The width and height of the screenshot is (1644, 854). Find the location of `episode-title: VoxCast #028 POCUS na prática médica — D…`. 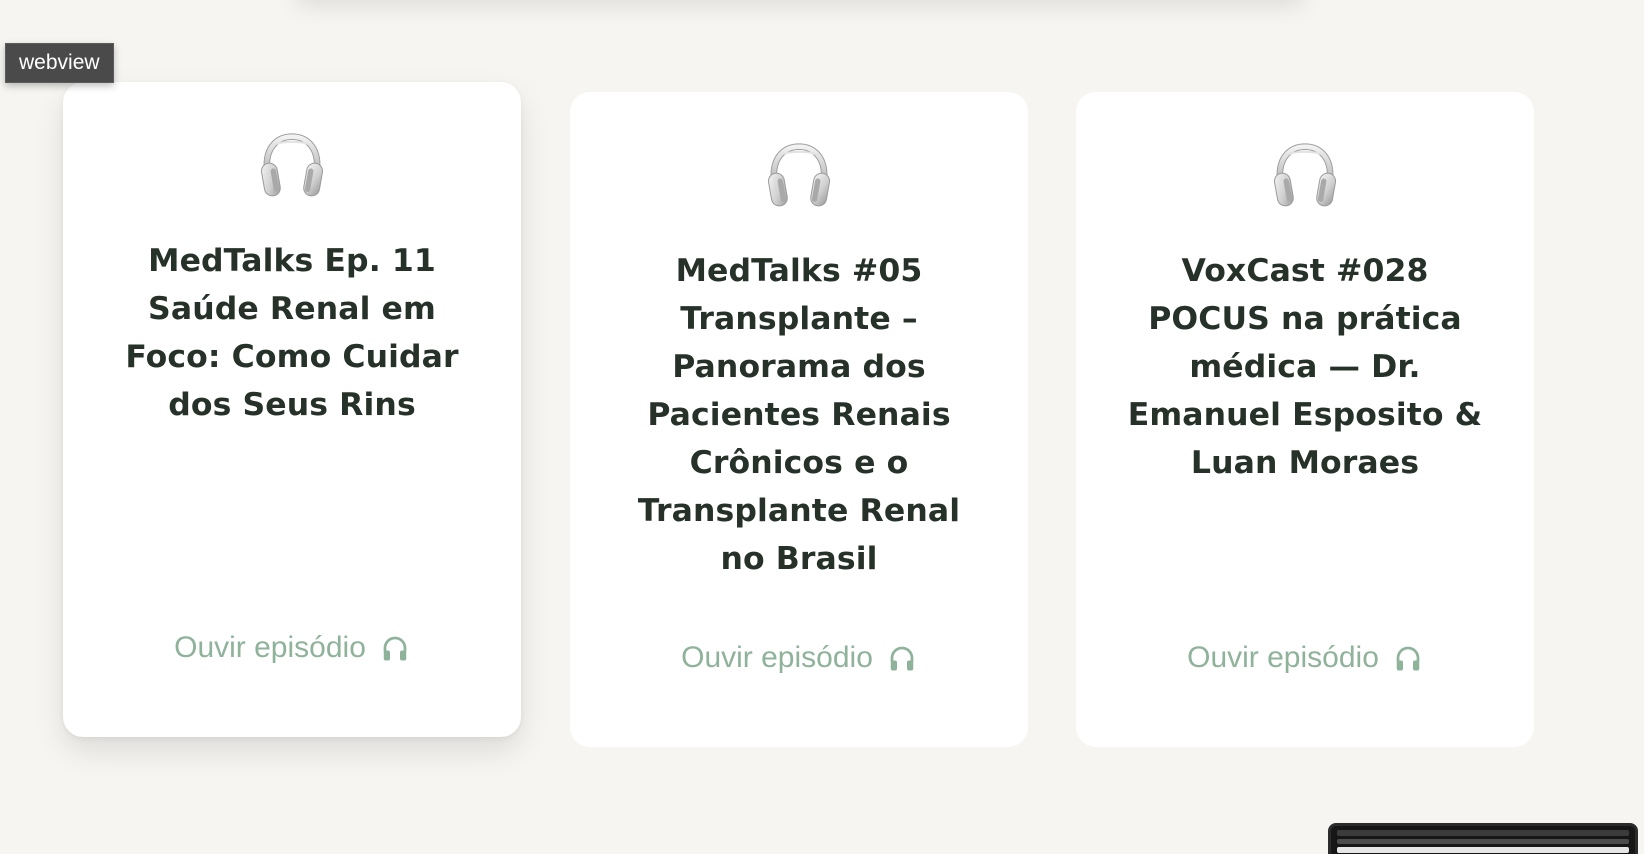

episode-title: VoxCast #028 POCUS na prática médica — D… is located at coordinates (1305, 367).